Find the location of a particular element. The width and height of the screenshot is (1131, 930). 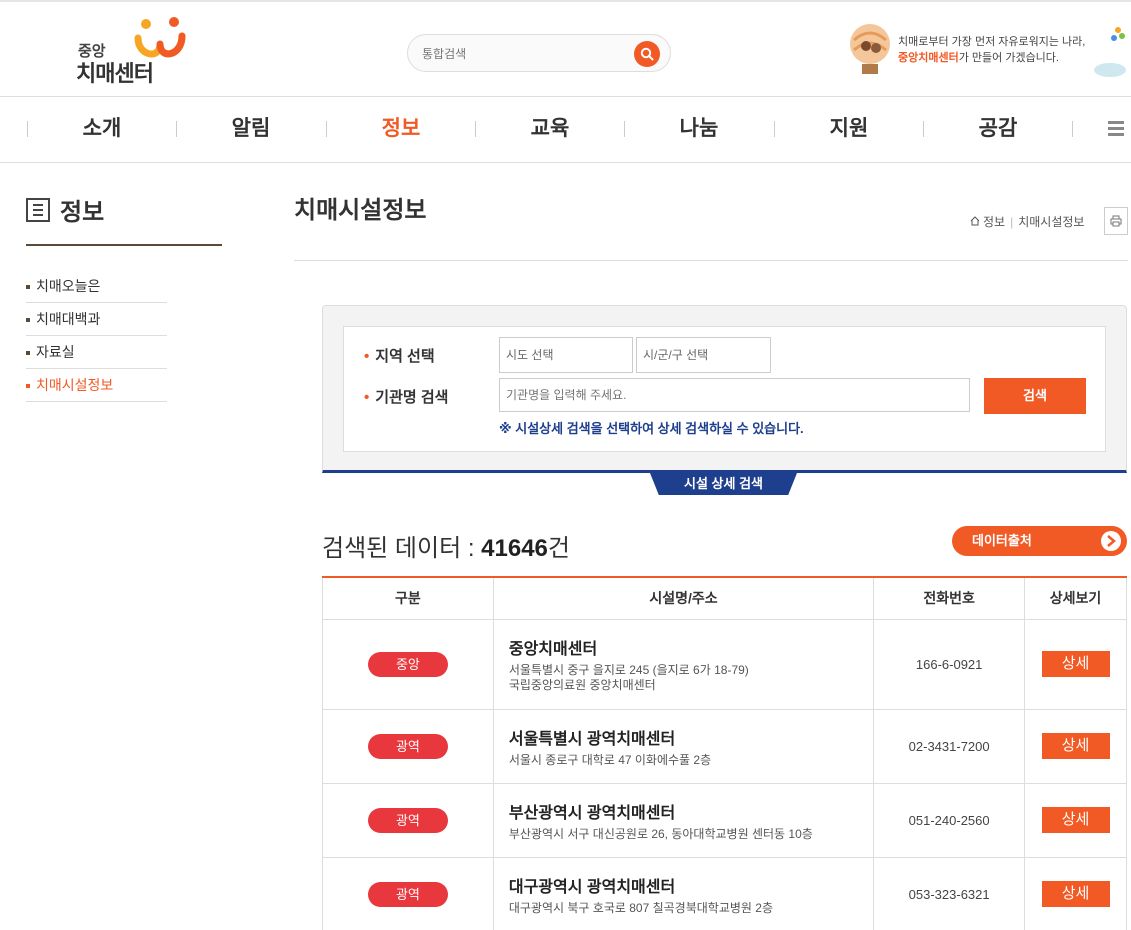

facility-name: 부산광역시 광역치매센터 is located at coordinates (592, 813).